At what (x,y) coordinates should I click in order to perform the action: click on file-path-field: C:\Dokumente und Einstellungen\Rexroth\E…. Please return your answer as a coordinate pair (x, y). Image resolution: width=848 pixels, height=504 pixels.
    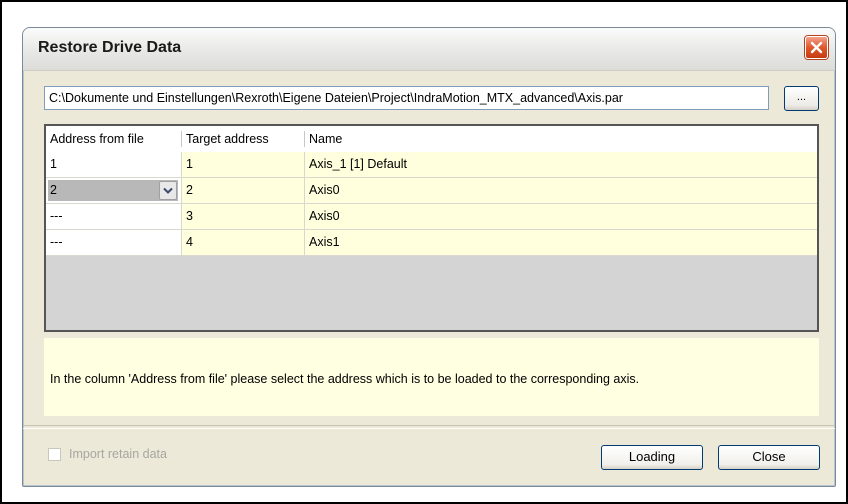
    Looking at the image, I should click on (406, 98).